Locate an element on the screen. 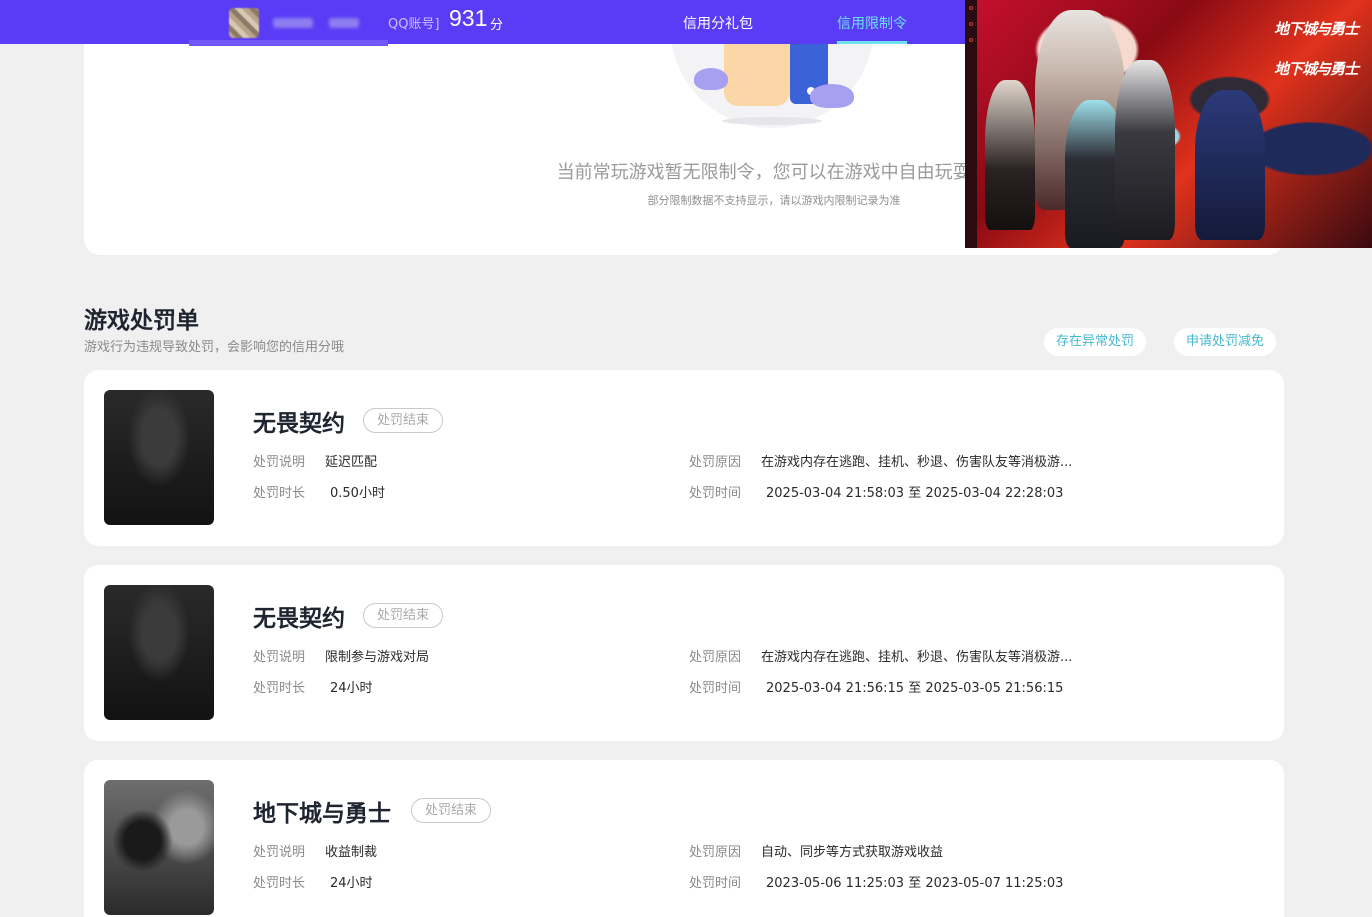 The image size is (1372, 917). game-promo-banner: 地下城与勇士 地下城与勇士 is located at coordinates (1168, 124).